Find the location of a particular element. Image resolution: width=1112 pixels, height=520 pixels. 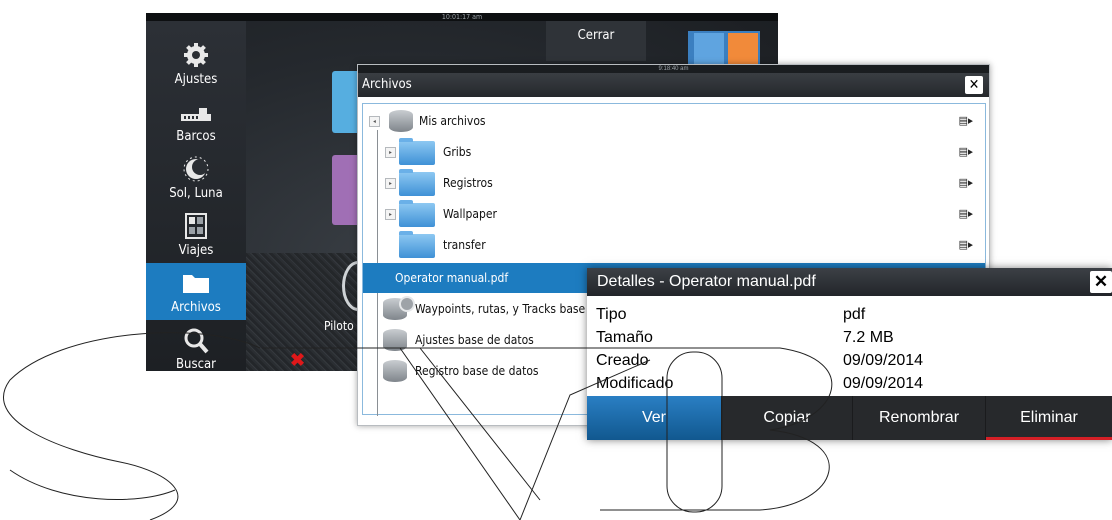

field-value-tipo: pdf is located at coordinates (854, 314).